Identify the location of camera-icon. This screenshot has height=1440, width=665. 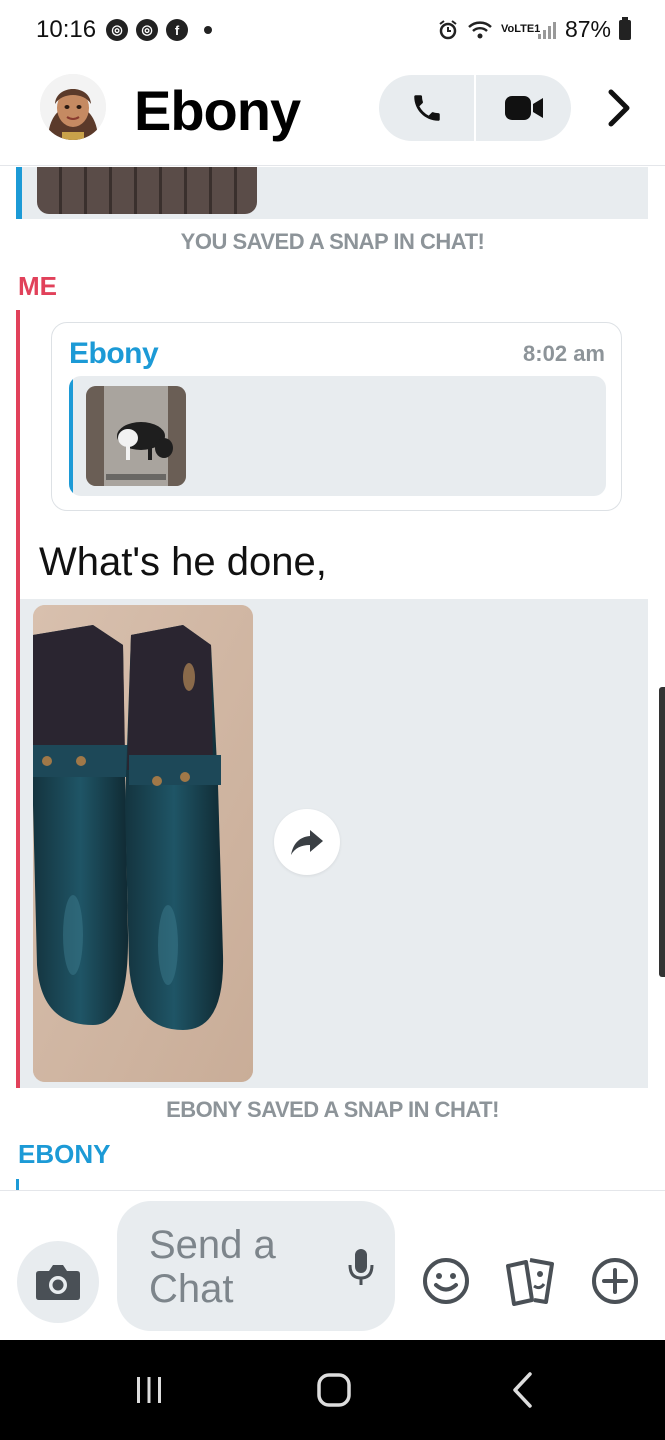
(58, 1282).